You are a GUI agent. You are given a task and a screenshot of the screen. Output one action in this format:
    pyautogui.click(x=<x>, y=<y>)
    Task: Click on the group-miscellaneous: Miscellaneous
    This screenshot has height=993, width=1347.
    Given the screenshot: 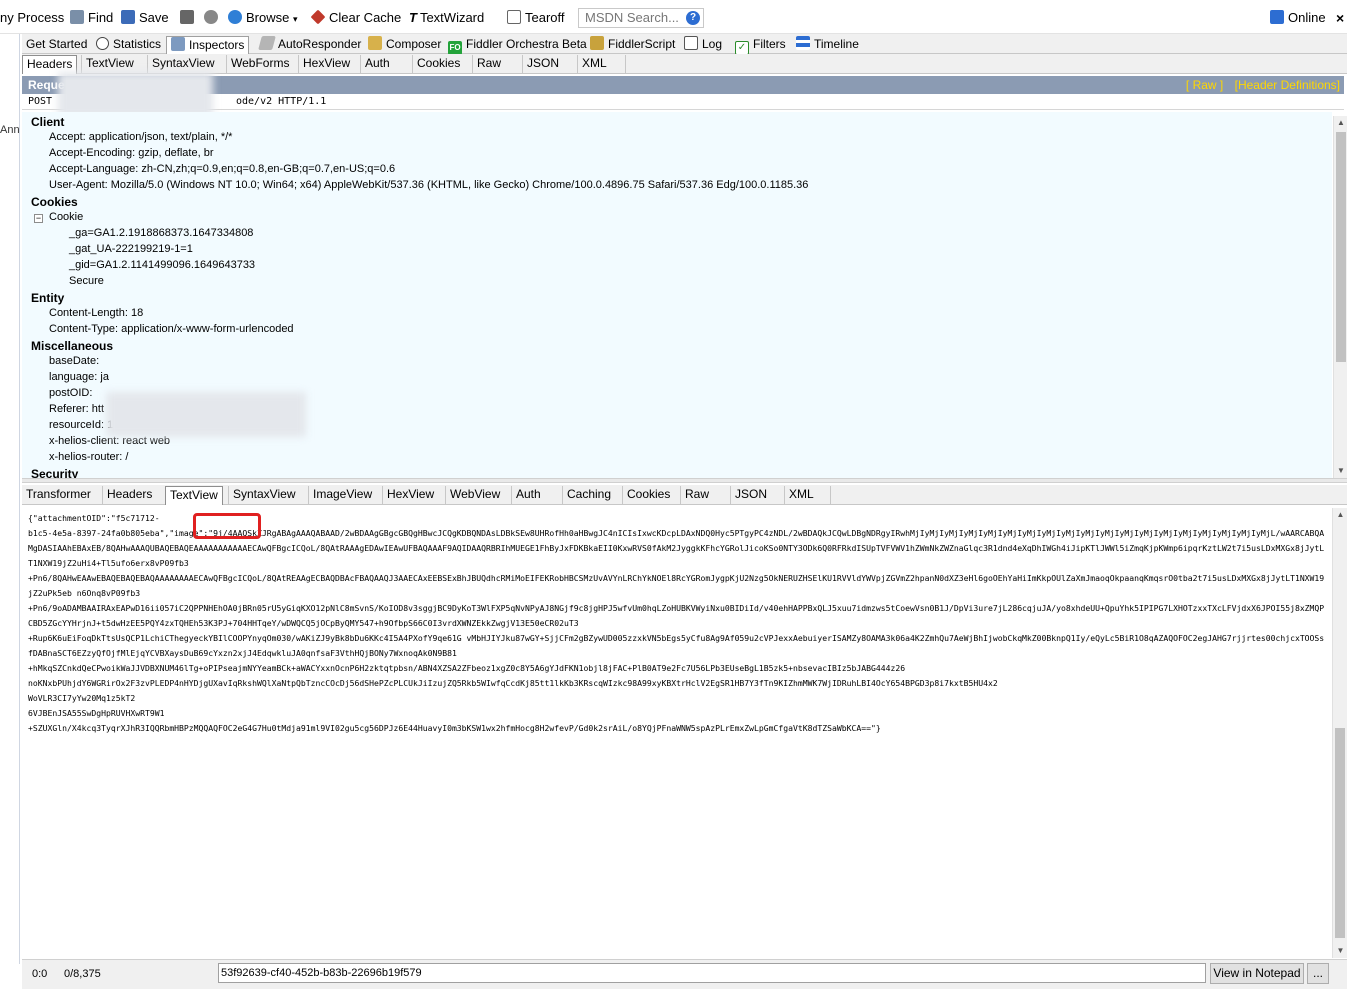 What is the action you would take?
    pyautogui.click(x=72, y=346)
    